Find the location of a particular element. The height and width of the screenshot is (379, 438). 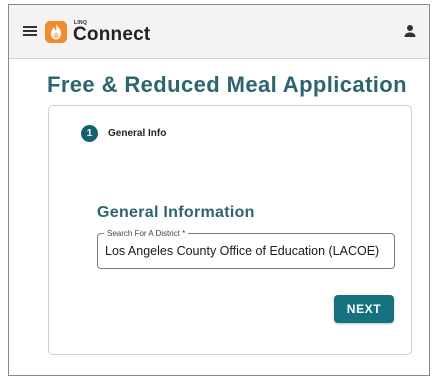

linq-connect-logo: LINQ Connect is located at coordinates (104, 32).